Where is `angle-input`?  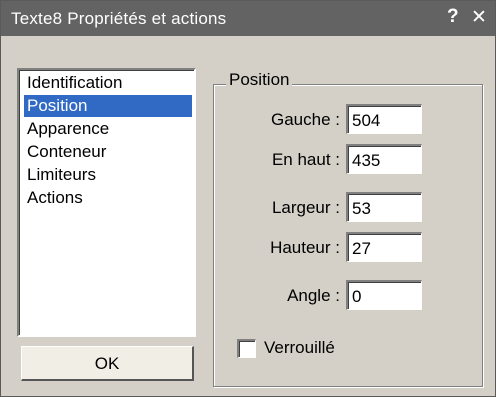
angle-input is located at coordinates (384, 295).